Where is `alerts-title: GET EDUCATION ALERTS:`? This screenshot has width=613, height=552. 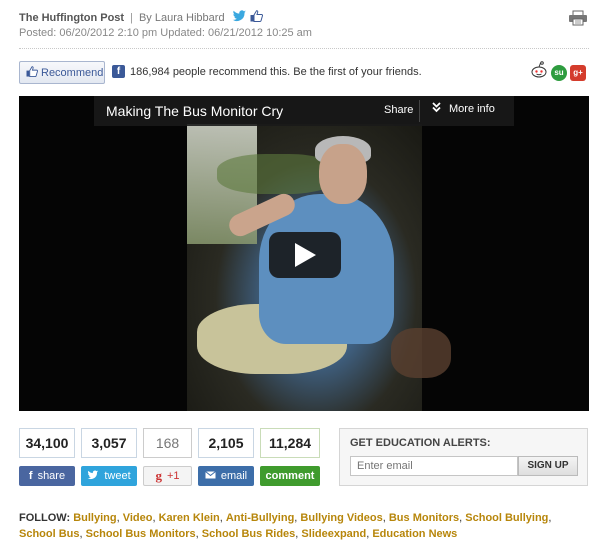 alerts-title: GET EDUCATION ALERTS: is located at coordinates (420, 443).